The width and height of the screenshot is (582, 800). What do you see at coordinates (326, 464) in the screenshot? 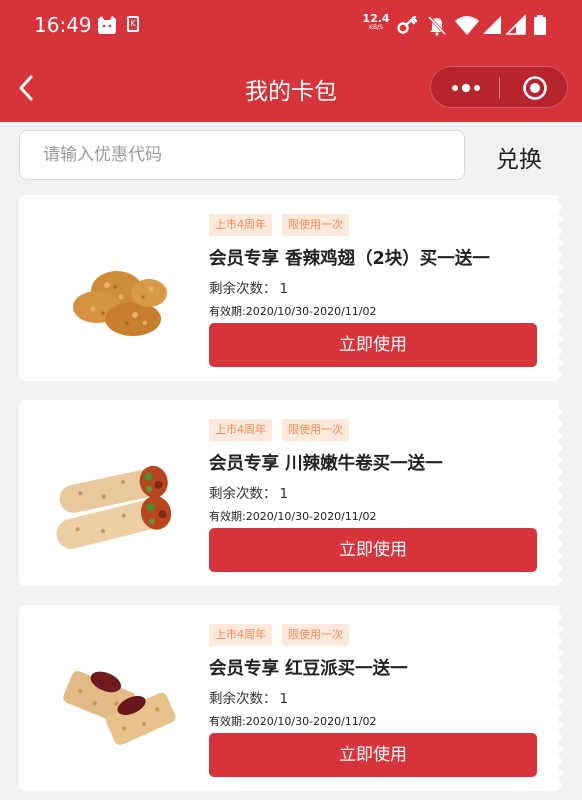
I see `coupon-title: 会员专享 川辣嫩牛卷买一送一` at bounding box center [326, 464].